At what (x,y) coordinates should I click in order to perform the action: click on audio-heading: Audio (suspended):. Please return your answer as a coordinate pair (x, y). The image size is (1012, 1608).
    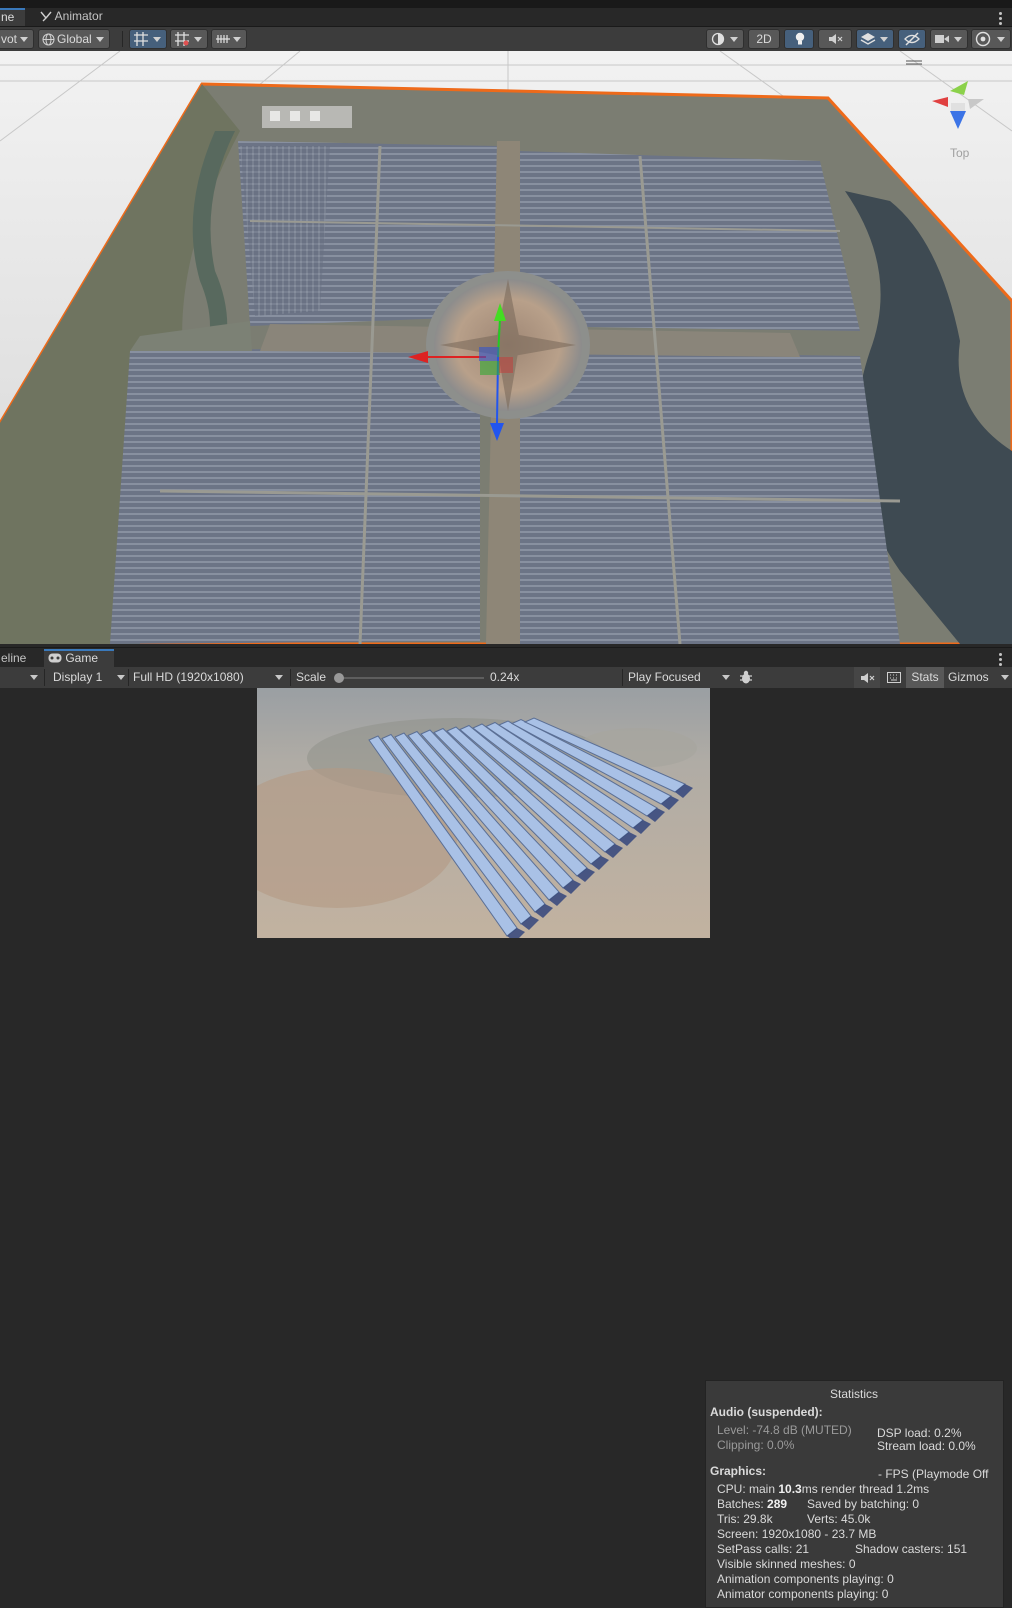
    Looking at the image, I should click on (766, 1412).